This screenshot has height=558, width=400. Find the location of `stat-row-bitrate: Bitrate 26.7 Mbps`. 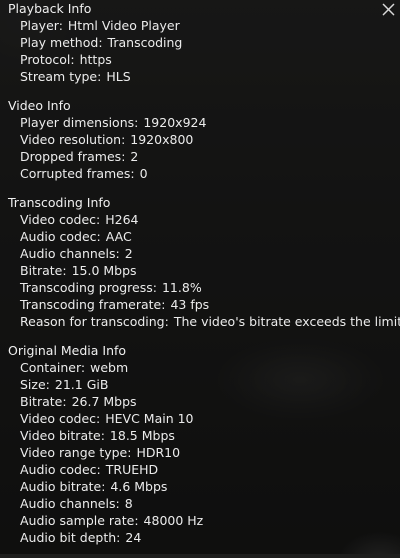

stat-row-bitrate: Bitrate 26.7 Mbps is located at coordinates (198, 401).